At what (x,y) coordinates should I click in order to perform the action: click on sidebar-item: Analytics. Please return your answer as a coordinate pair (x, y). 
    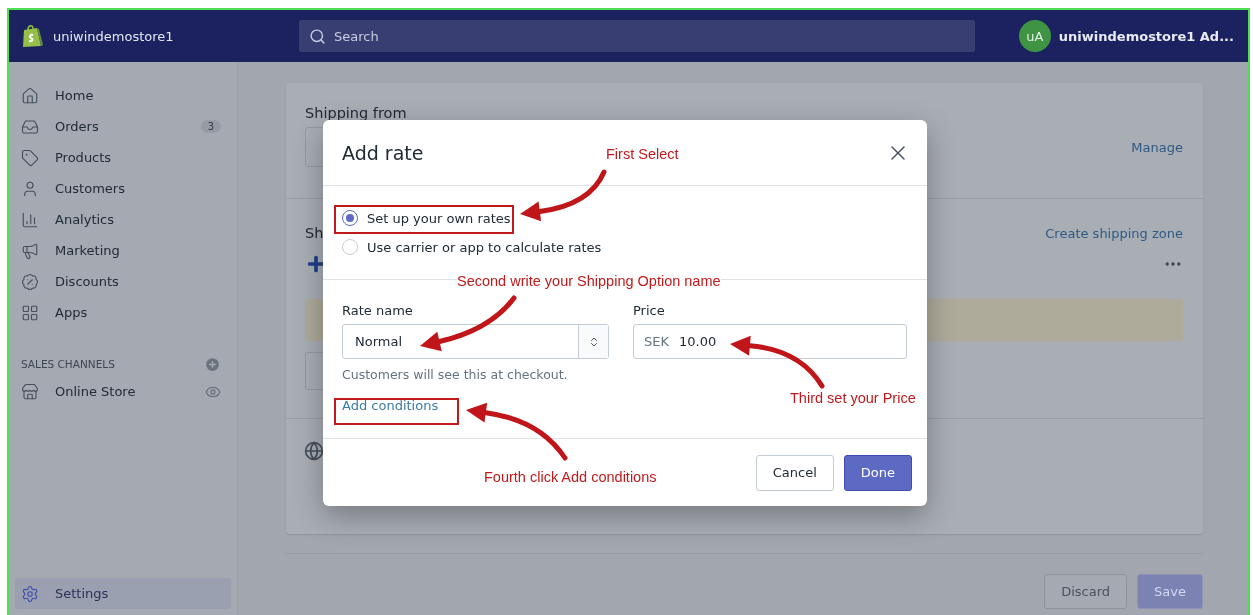
    Looking at the image, I should click on (123, 219).